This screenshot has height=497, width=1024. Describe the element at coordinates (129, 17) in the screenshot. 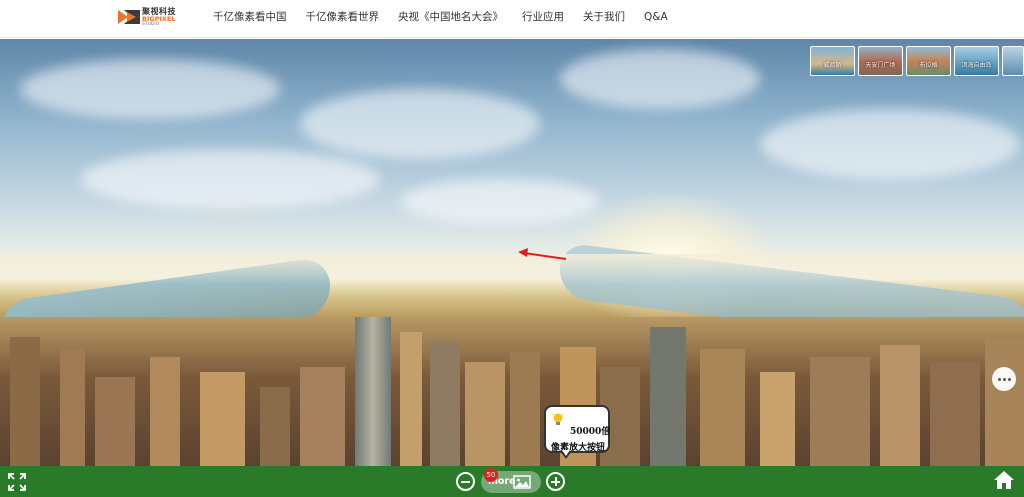

I see `logo-mark-icon` at that location.